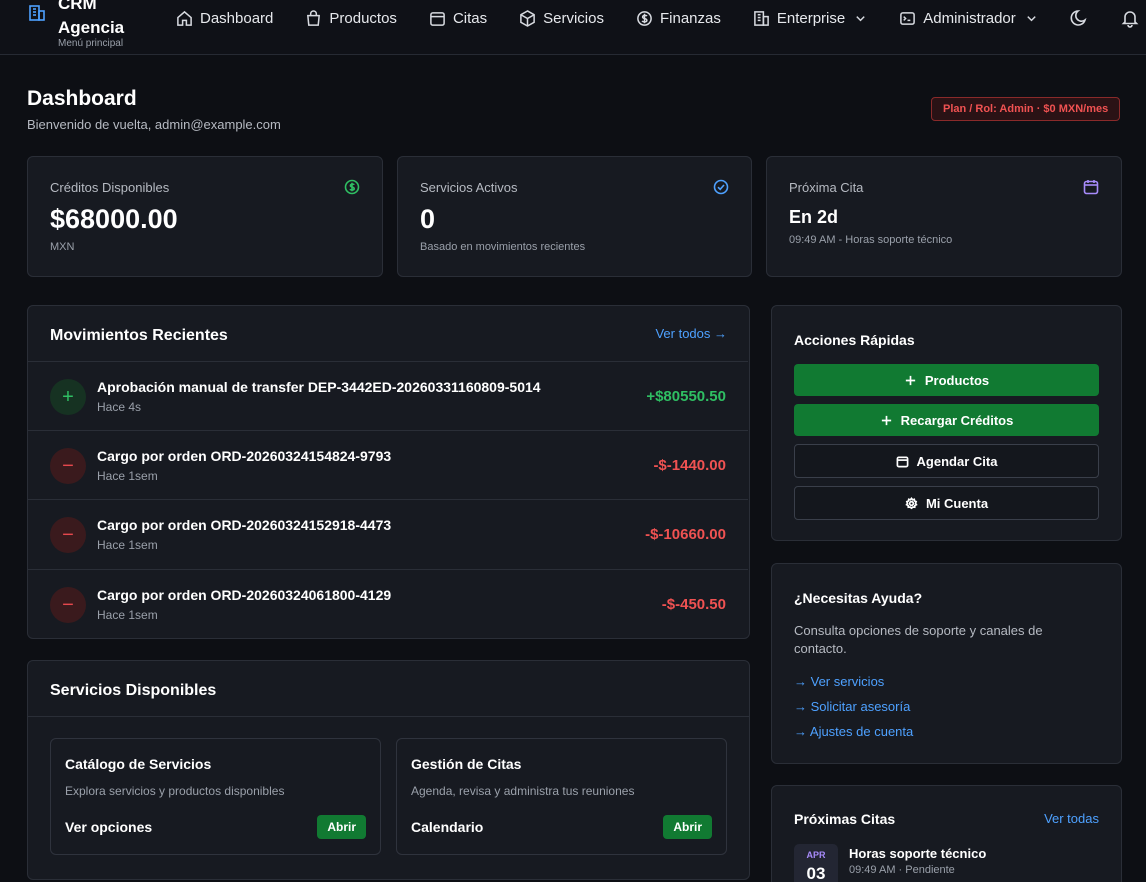 The height and width of the screenshot is (882, 1146). Describe the element at coordinates (853, 731) in the screenshot. I see `ajustes-cuenta-link: → Ajustes de cuenta` at that location.